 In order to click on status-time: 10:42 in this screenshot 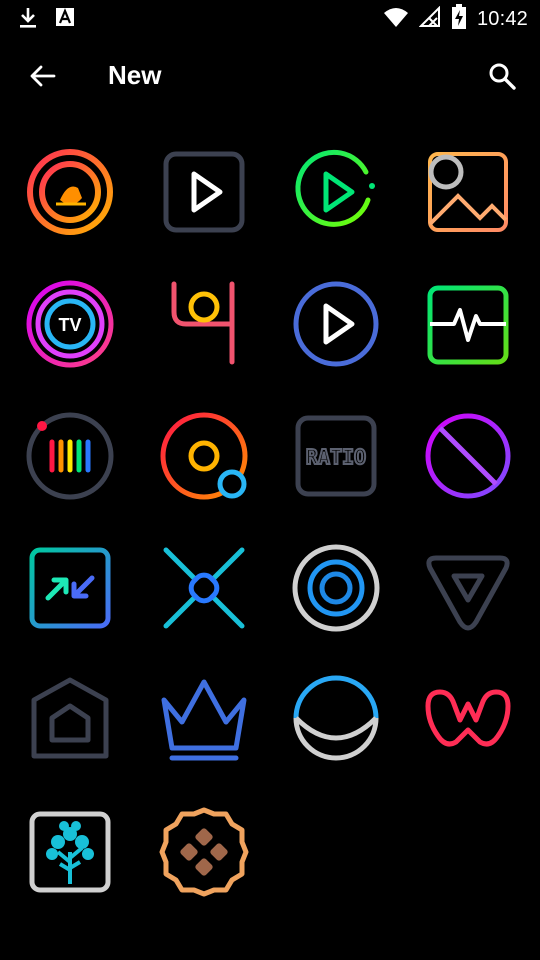, I will do `click(502, 18)`.